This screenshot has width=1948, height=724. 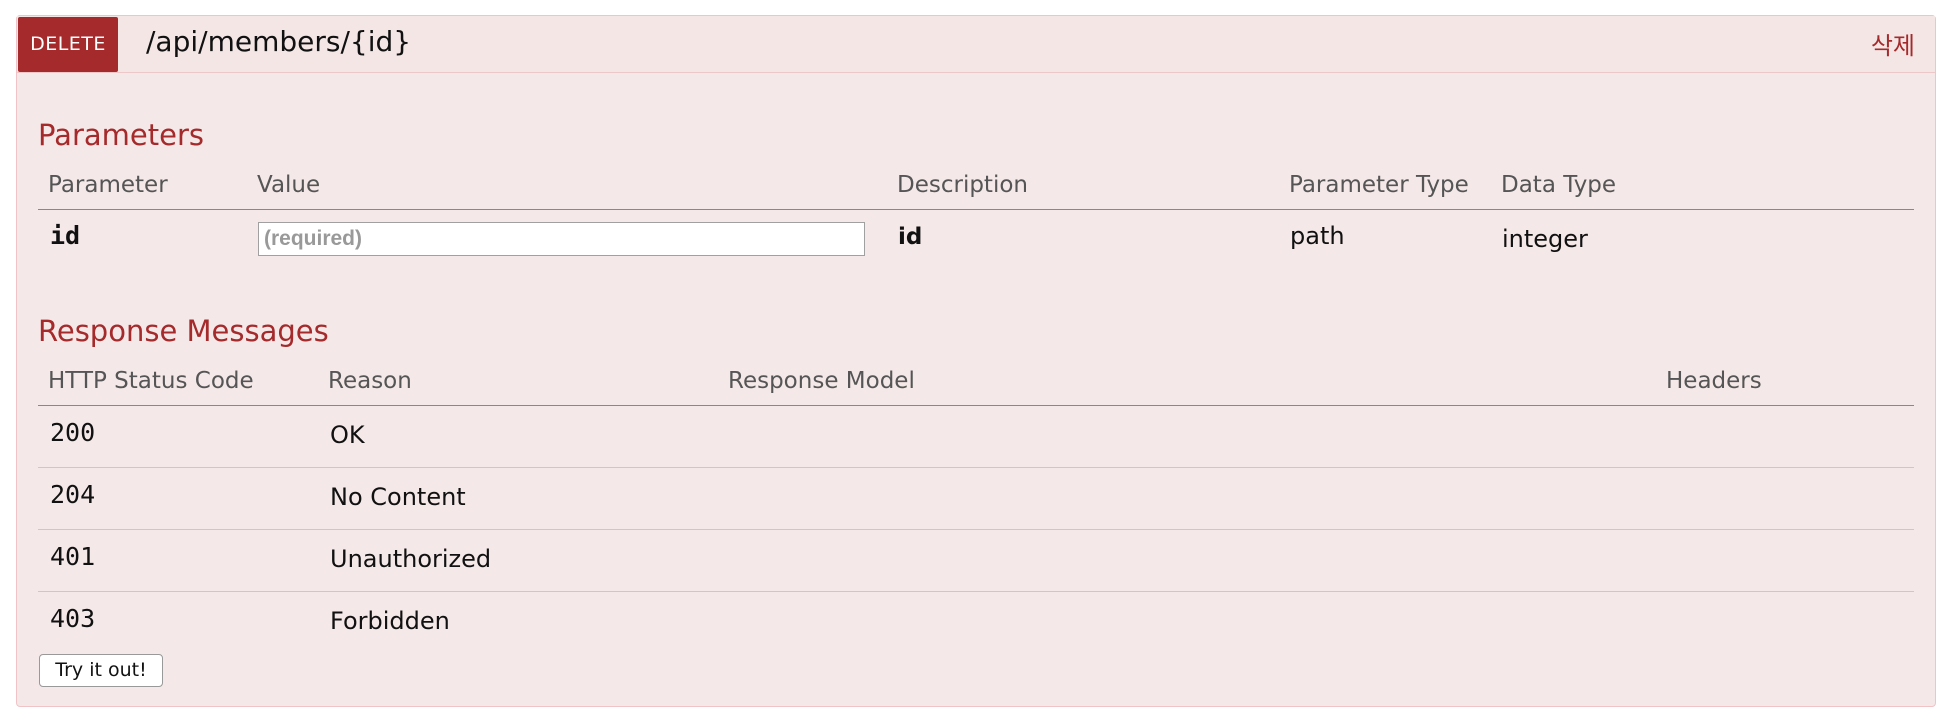 I want to click on param-header-value: Value, so click(x=289, y=185).